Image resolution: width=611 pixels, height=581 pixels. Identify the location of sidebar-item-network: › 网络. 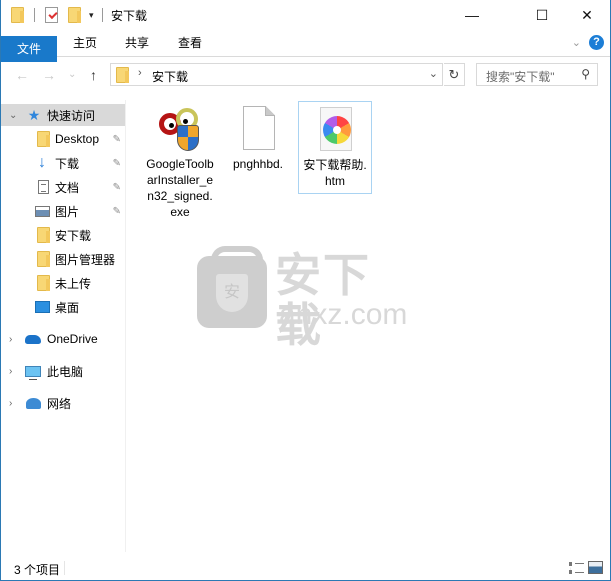
(63, 403).